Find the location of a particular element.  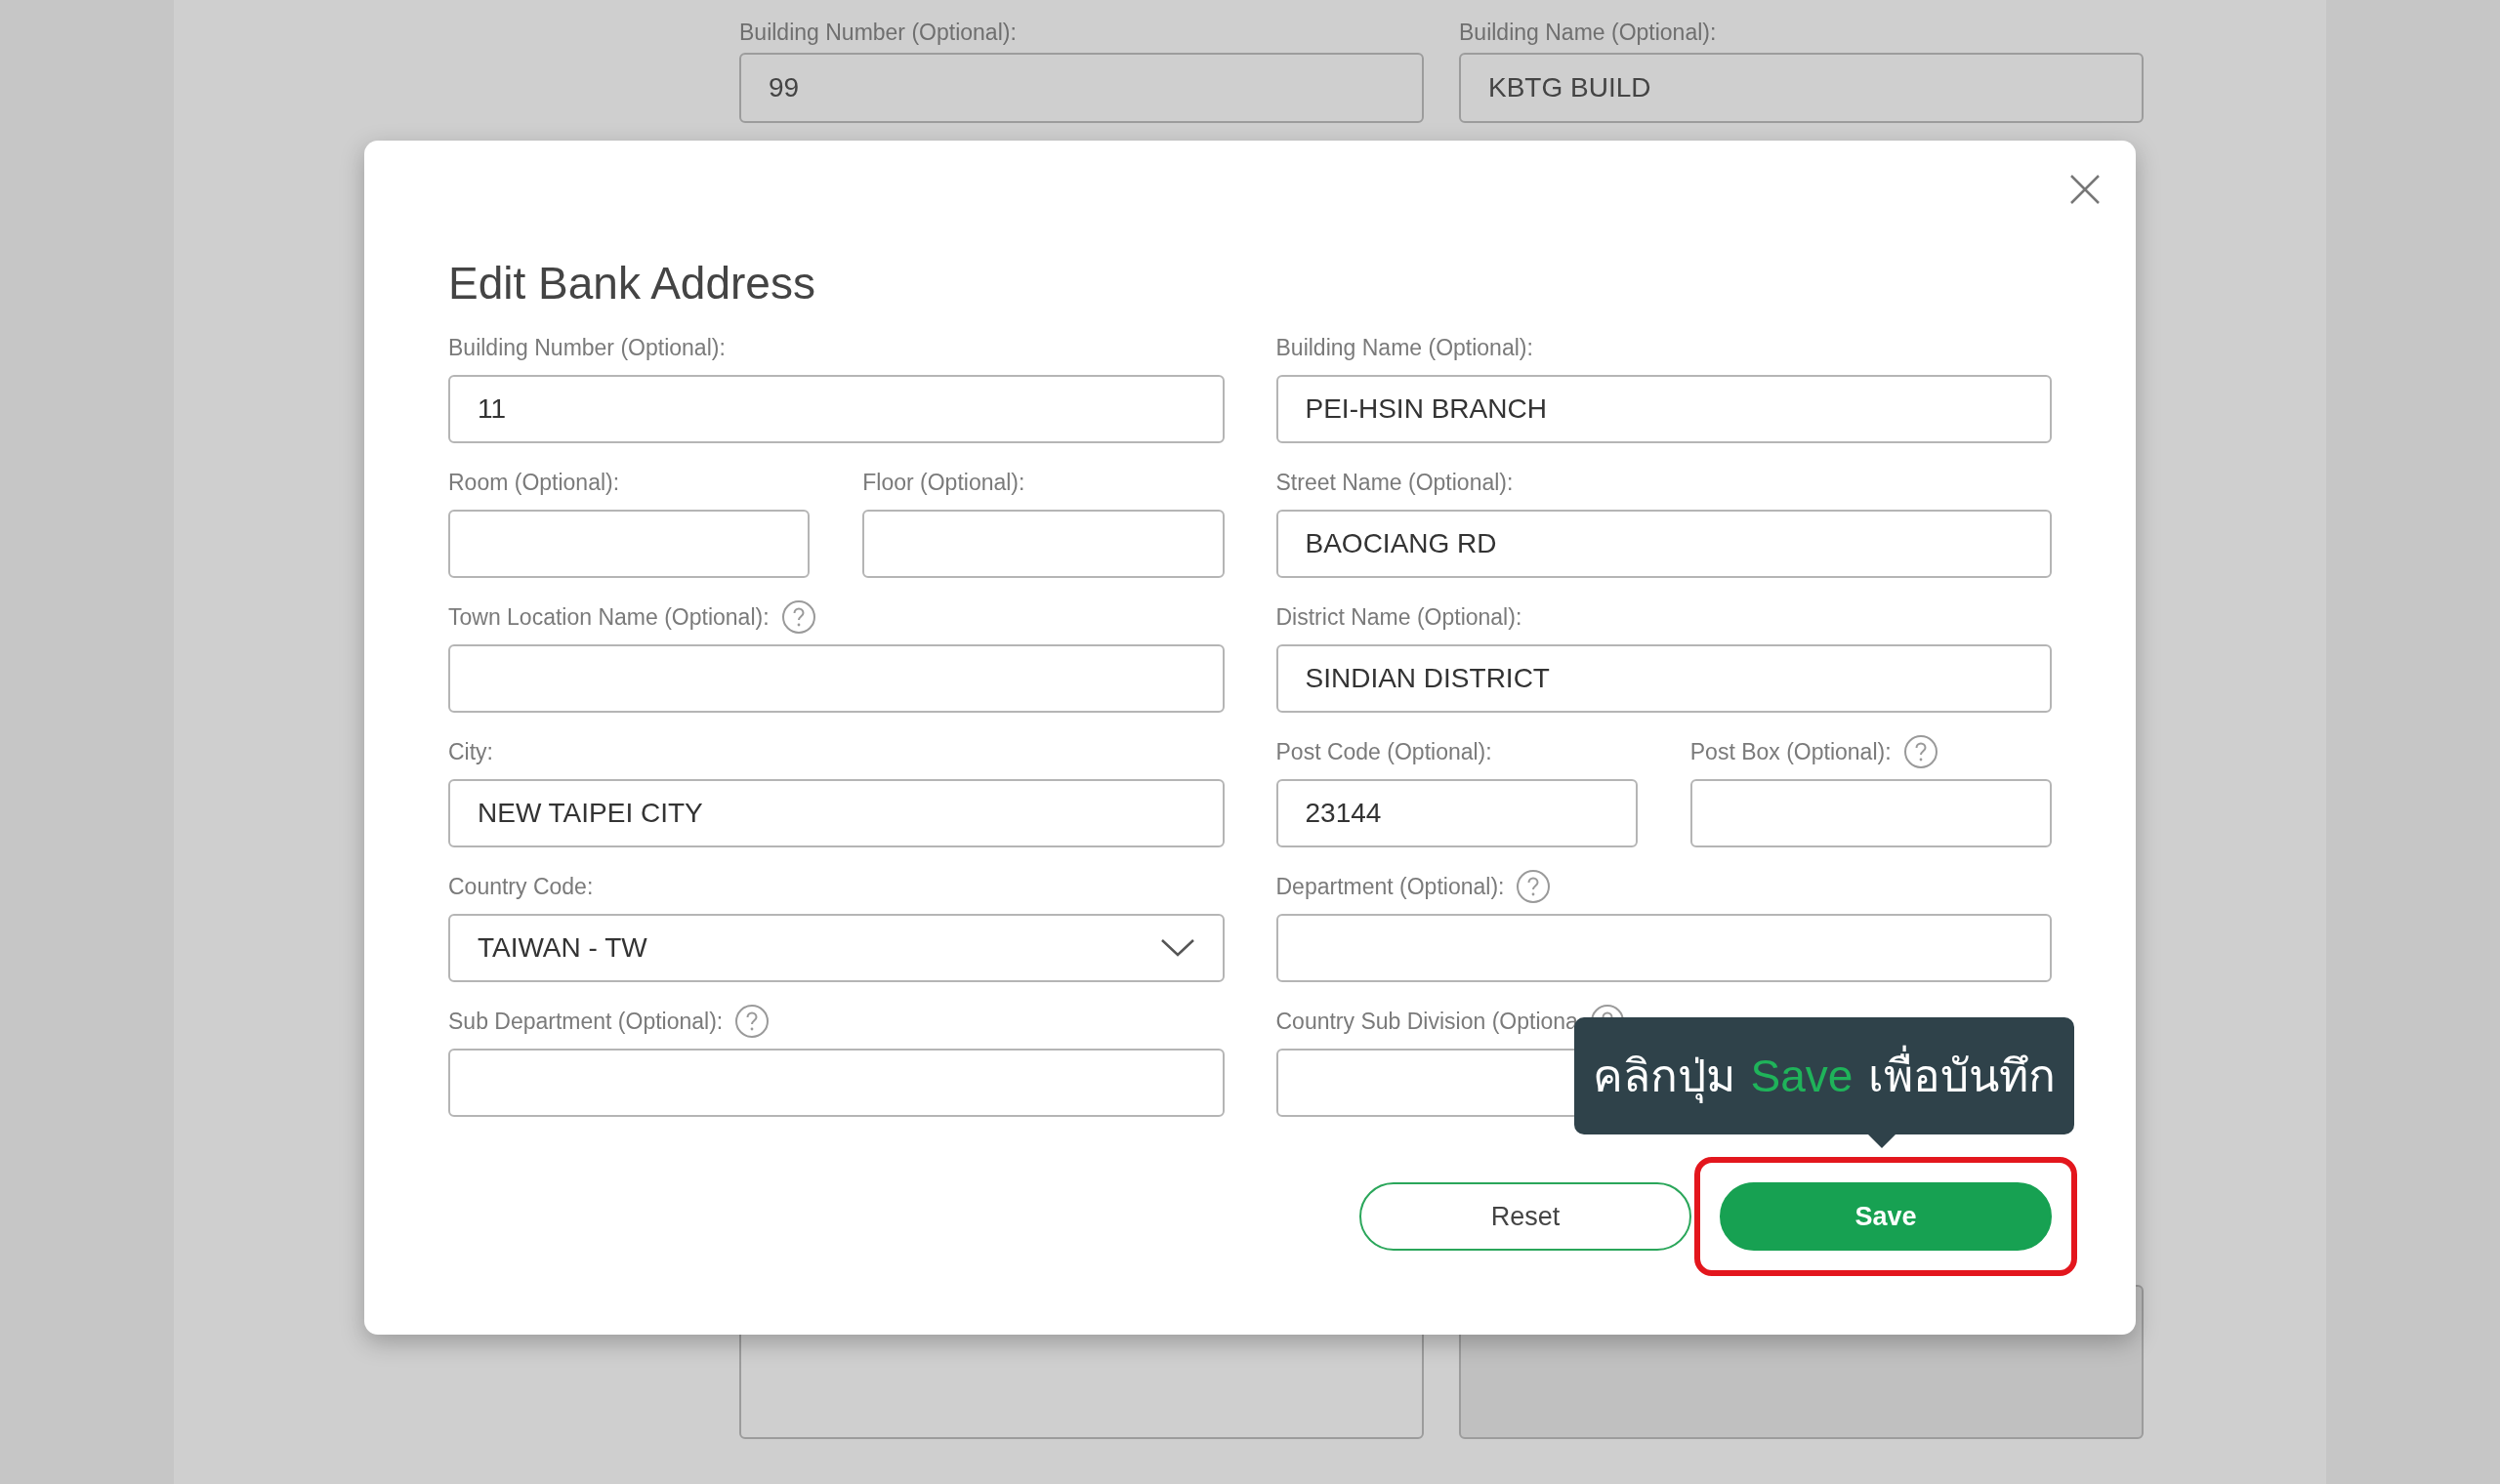

field-label: Post Code (Optional): is located at coordinates (1383, 752).